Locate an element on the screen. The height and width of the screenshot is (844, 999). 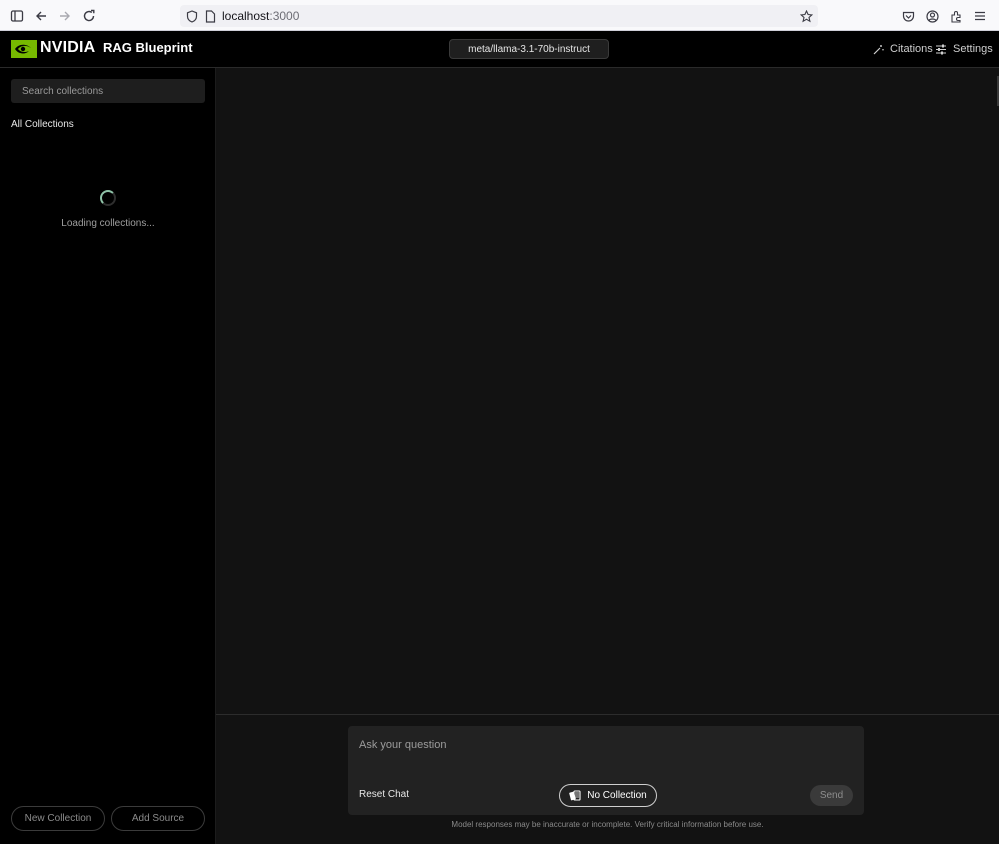
send-button: Send is located at coordinates (831, 795).